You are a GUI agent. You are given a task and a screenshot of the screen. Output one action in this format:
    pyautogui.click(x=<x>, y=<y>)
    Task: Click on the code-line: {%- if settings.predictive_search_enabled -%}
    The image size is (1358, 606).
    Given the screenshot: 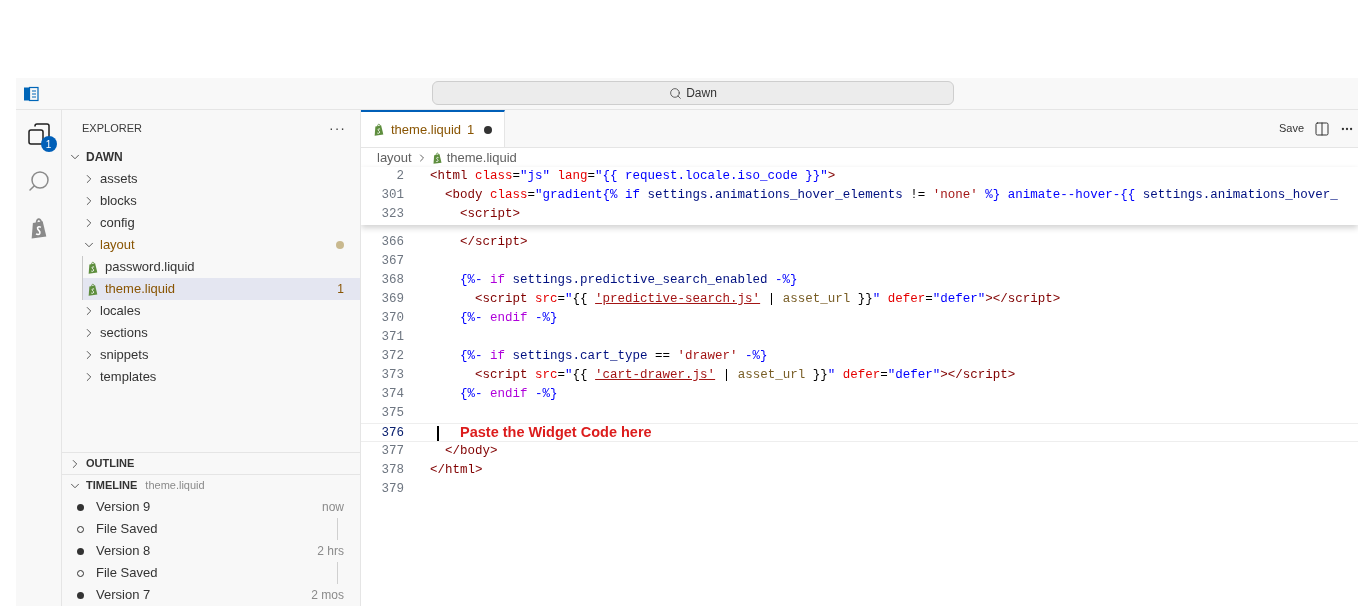 What is the action you would take?
    pyautogui.click(x=628, y=280)
    